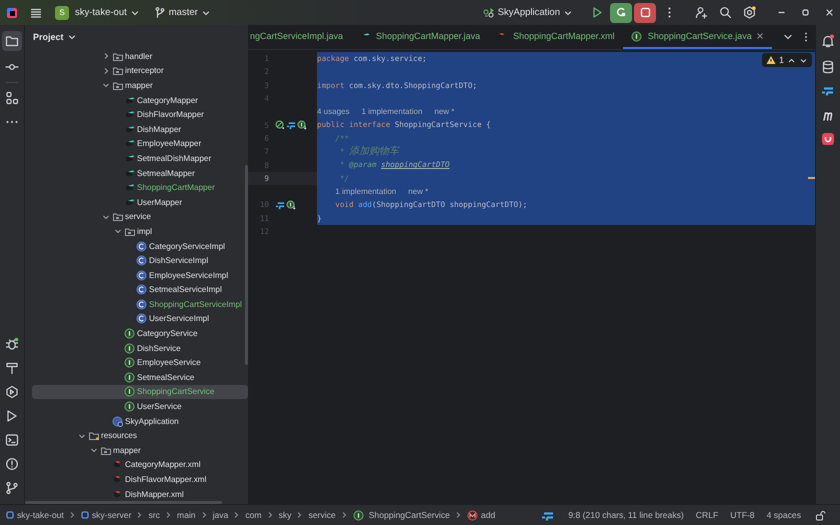 The width and height of the screenshot is (840, 525). What do you see at coordinates (697, 37) in the screenshot?
I see `editor-tab: ShoppingCartService.java` at bounding box center [697, 37].